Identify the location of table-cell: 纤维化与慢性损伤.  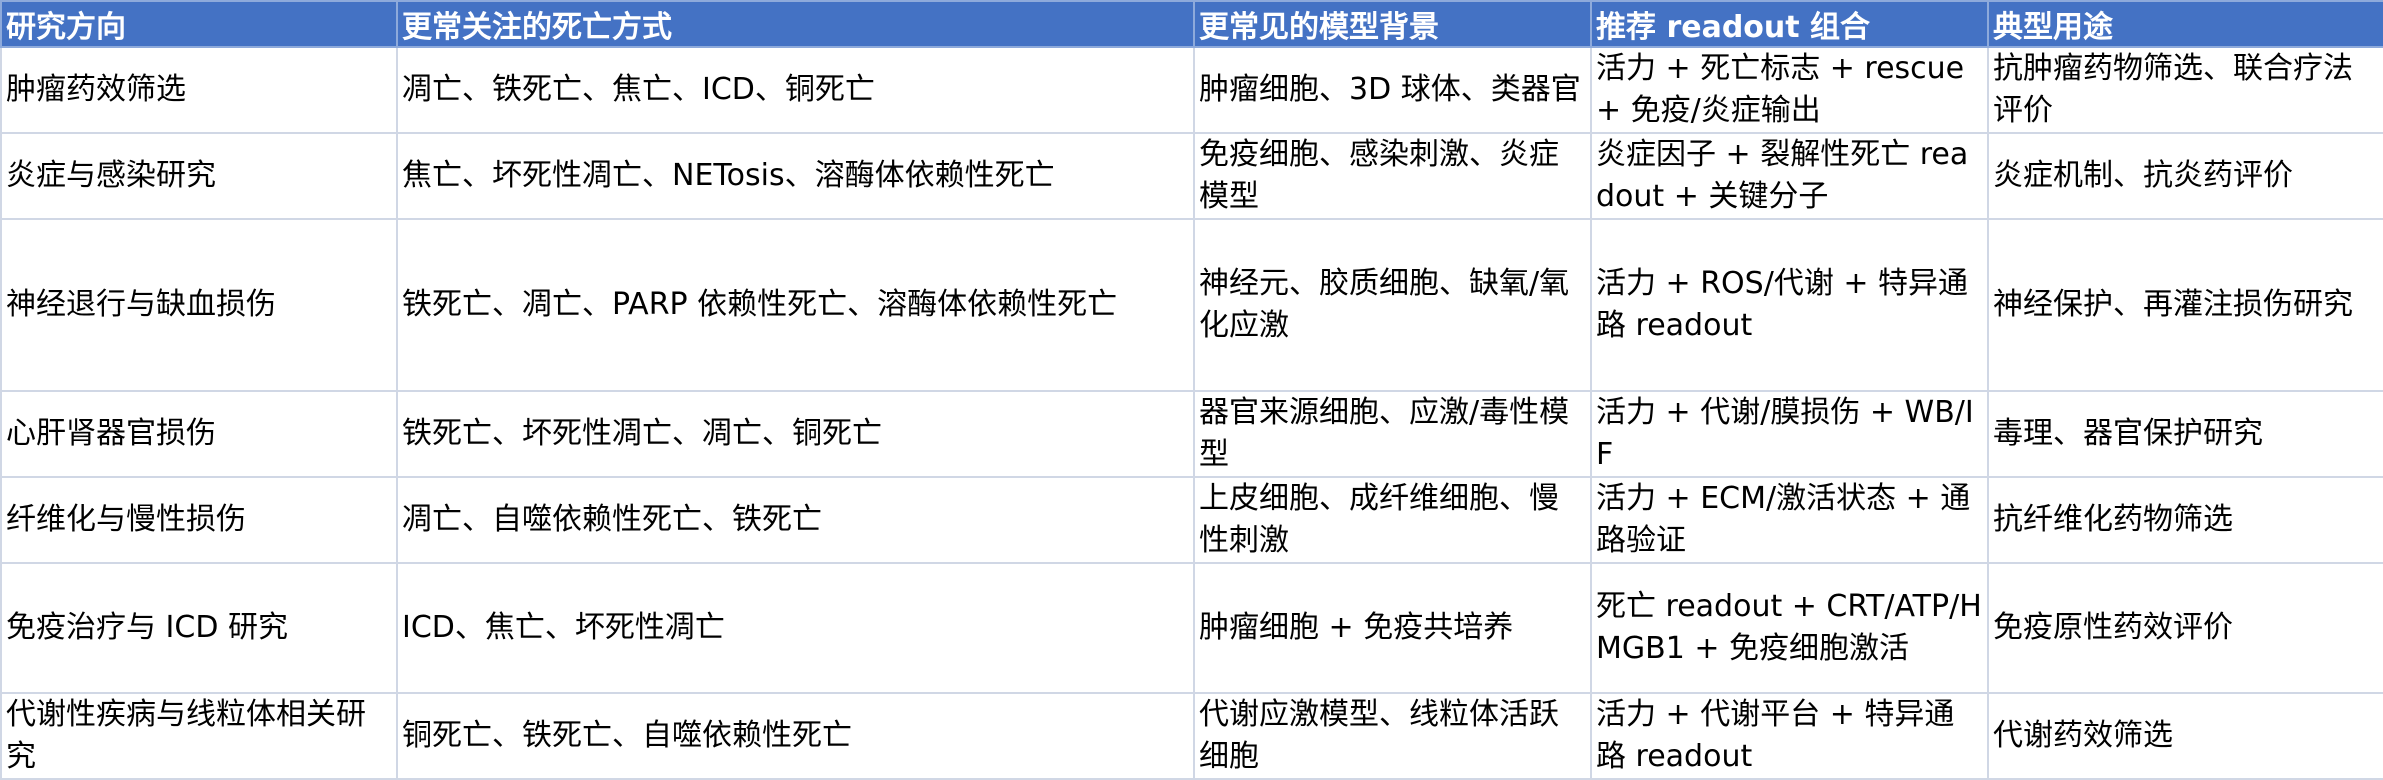
(199, 520).